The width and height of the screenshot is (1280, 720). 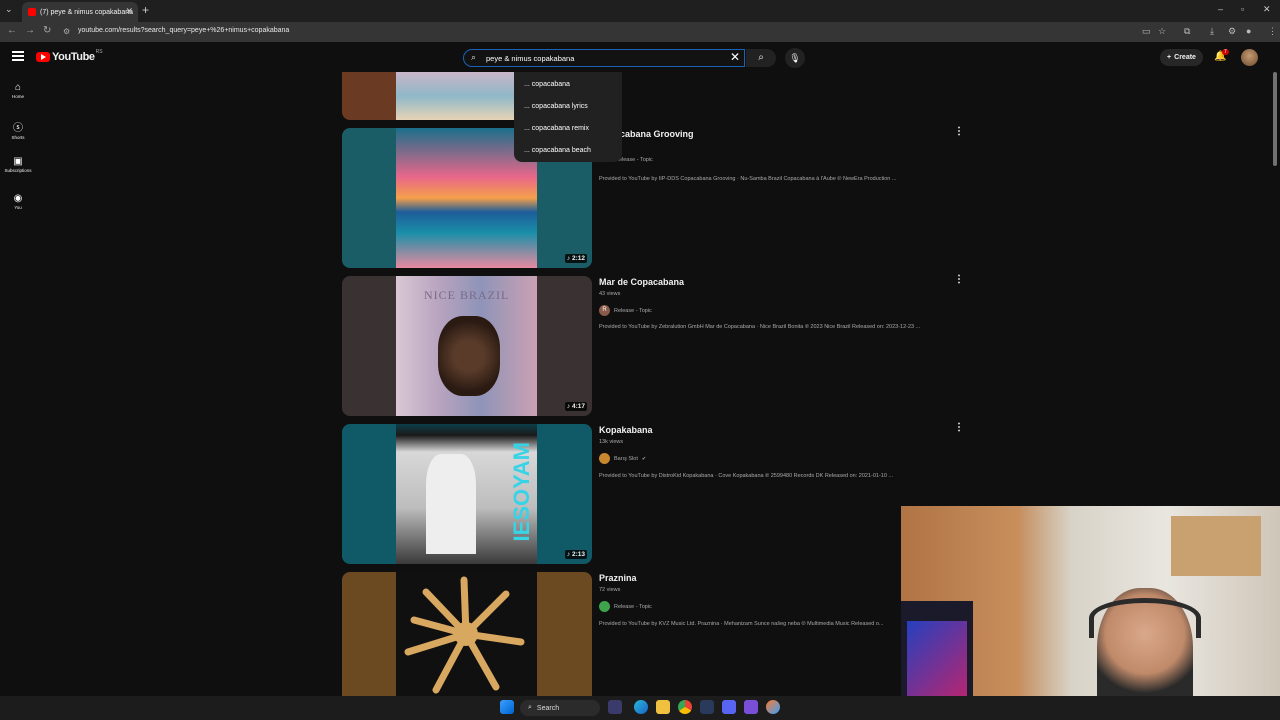 What do you see at coordinates (751, 707) in the screenshot?
I see `twitch-icon` at bounding box center [751, 707].